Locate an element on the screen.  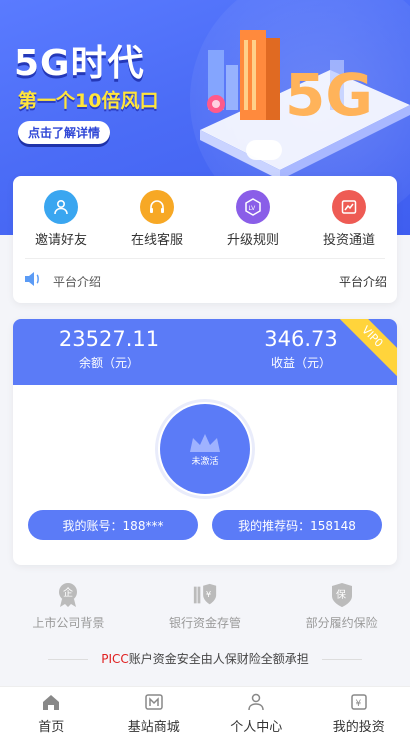
account-button: 我的账号：188*** is located at coordinates (113, 525).